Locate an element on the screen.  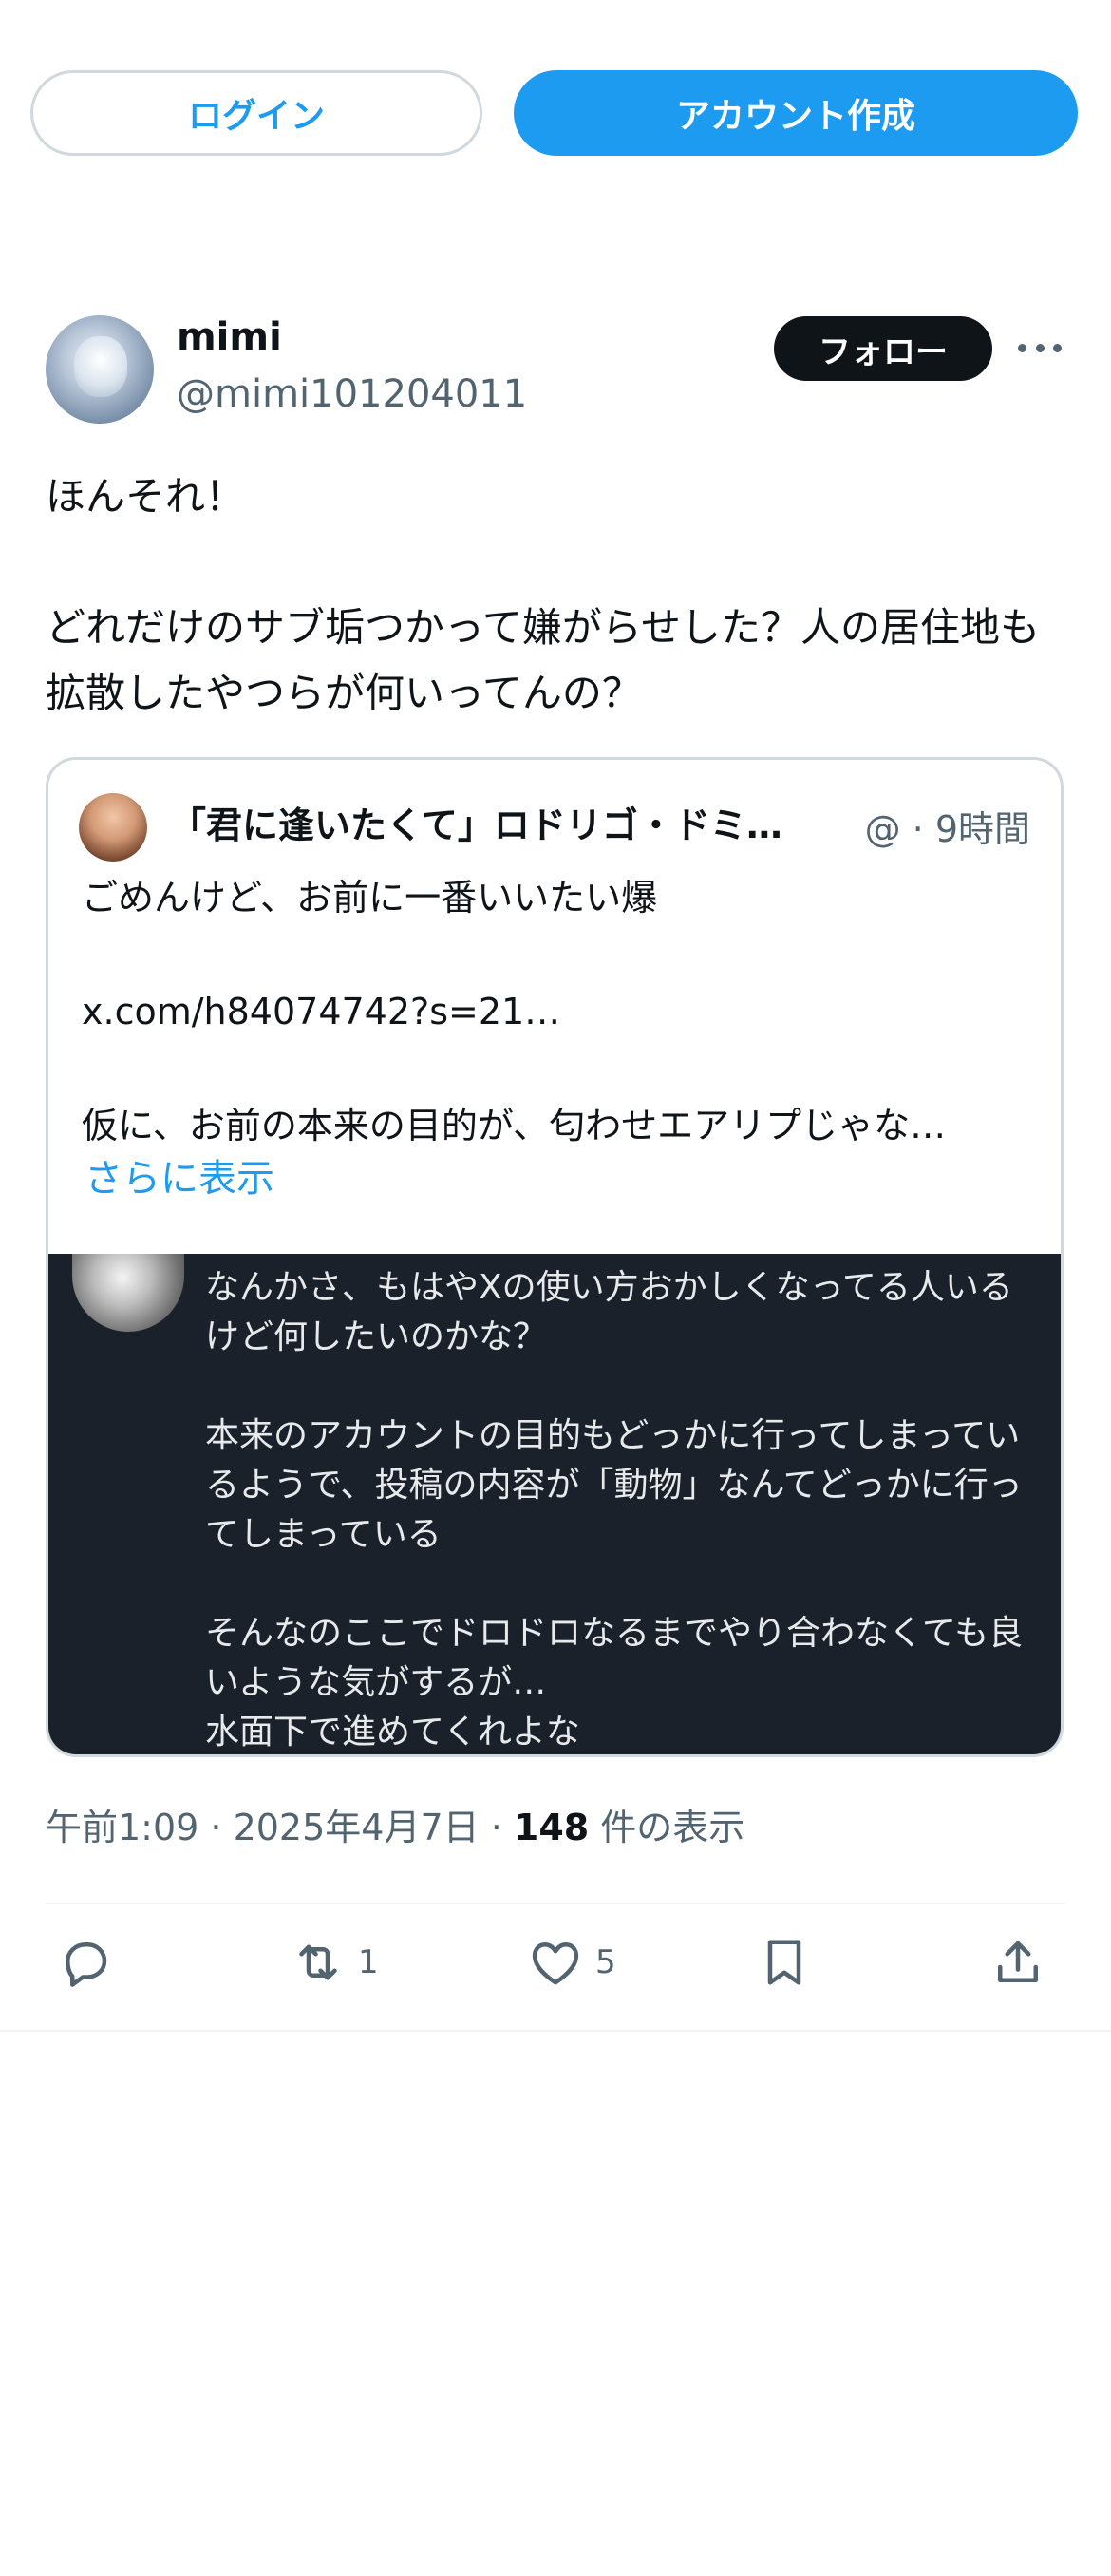
views-label: 件の表示 is located at coordinates (667, 1827).